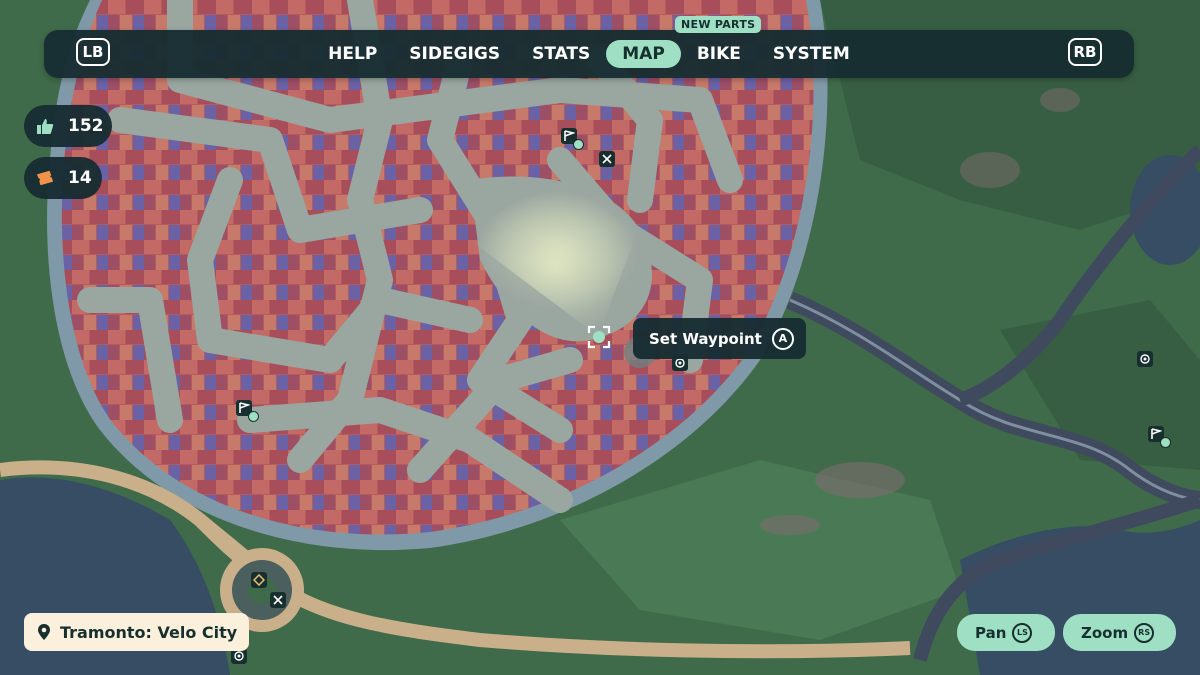 The image size is (1200, 675). Describe the element at coordinates (811, 54) in the screenshot. I see `tab-system: SYSTEM` at that location.